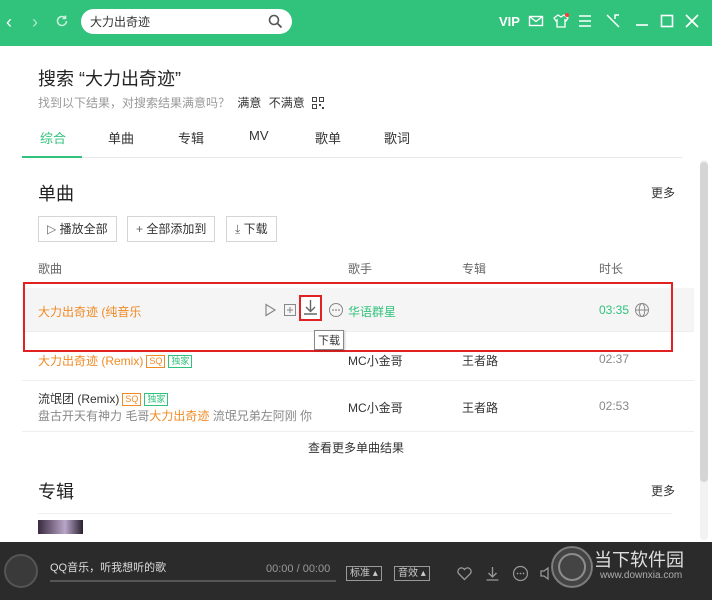  I want to click on result-tabs: 综合 单曲 专辑 MV 歌单 歌词, so click(352, 140).